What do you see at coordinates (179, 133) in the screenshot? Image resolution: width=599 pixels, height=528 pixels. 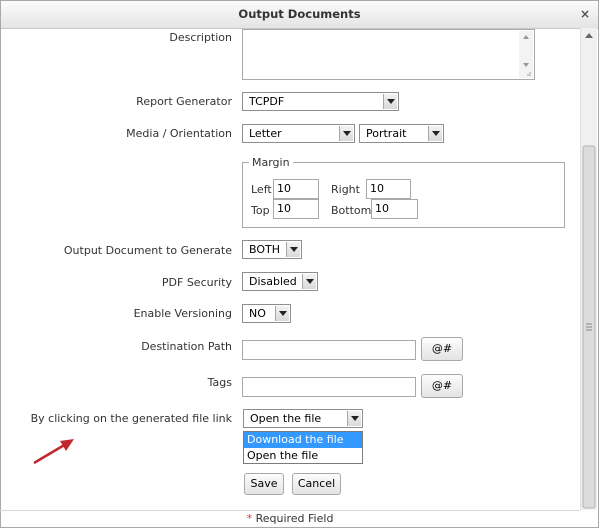 I see `media-orientation-label: Media / Orientation` at bounding box center [179, 133].